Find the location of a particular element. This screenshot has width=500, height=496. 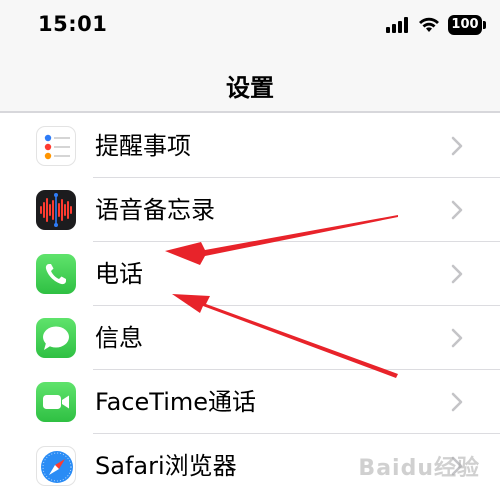

settings-row-phone: 电话 is located at coordinates (250, 274).